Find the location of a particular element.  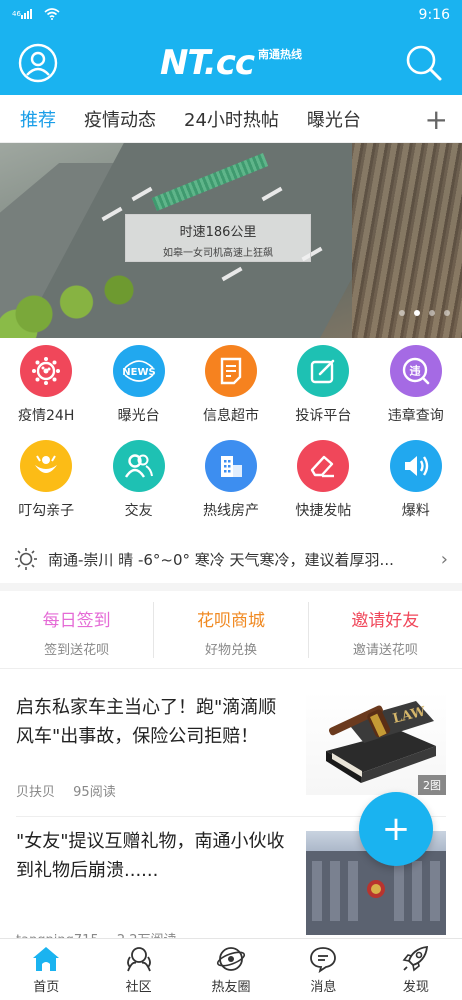

grid-label: 违章查询 is located at coordinates (415, 416).